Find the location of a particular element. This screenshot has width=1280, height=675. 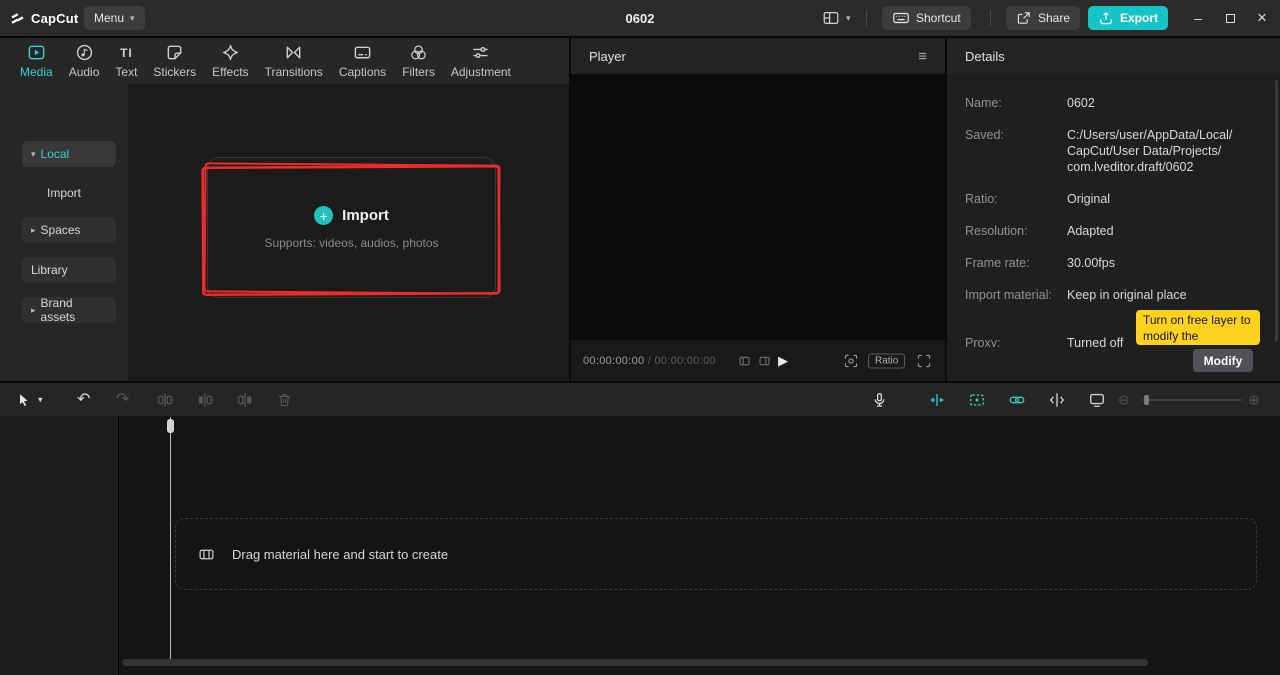

maximize-button is located at coordinates (1230, 18).